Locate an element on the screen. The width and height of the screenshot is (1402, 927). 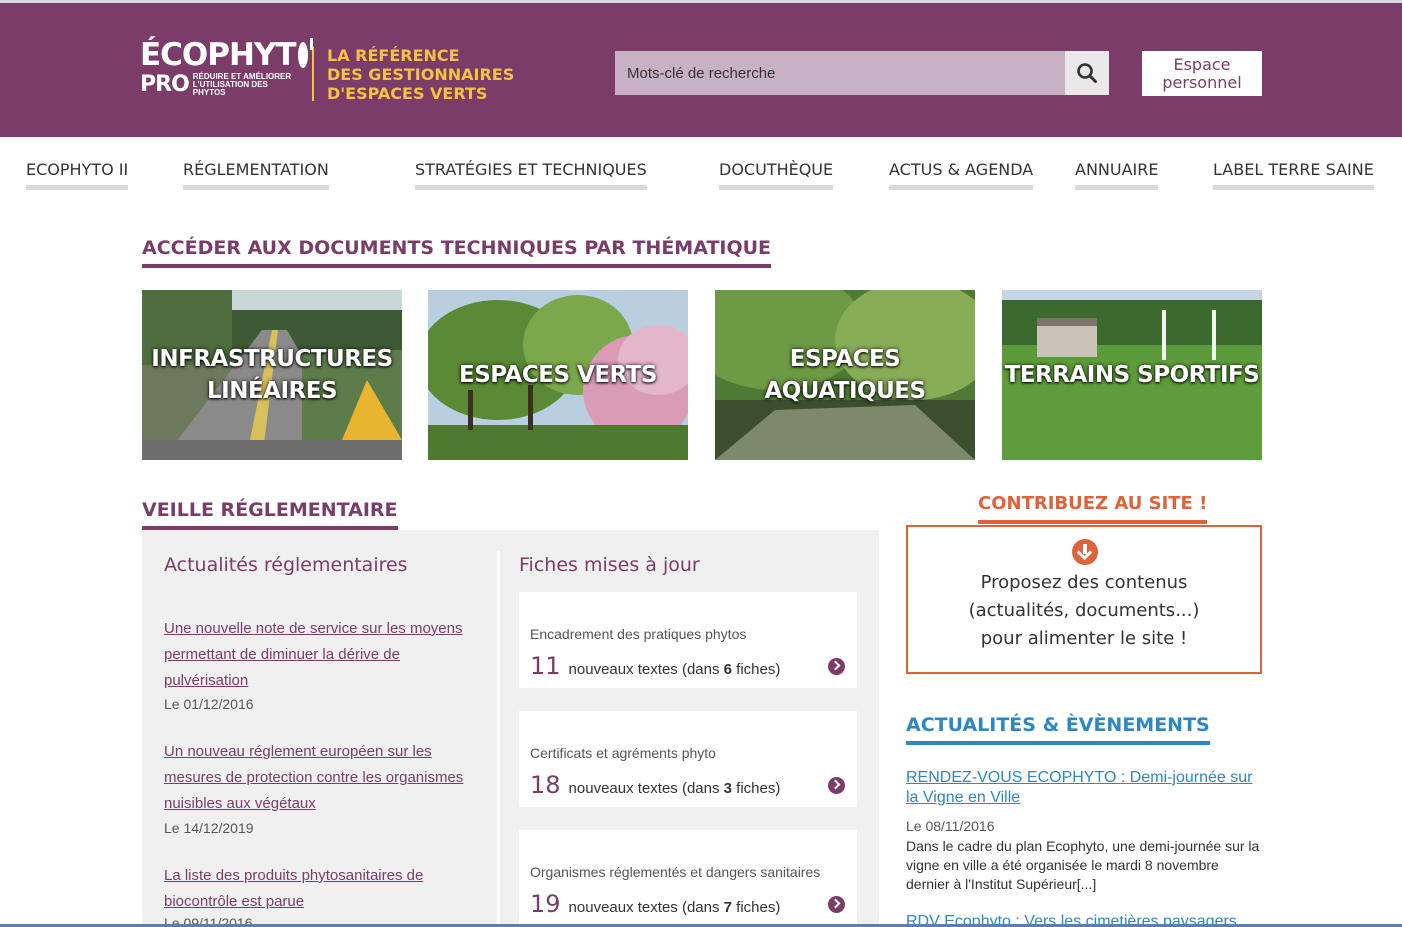
actualites-title: ACTUALITÉS & ÈVÈNEMENTS is located at coordinates (1058, 729).